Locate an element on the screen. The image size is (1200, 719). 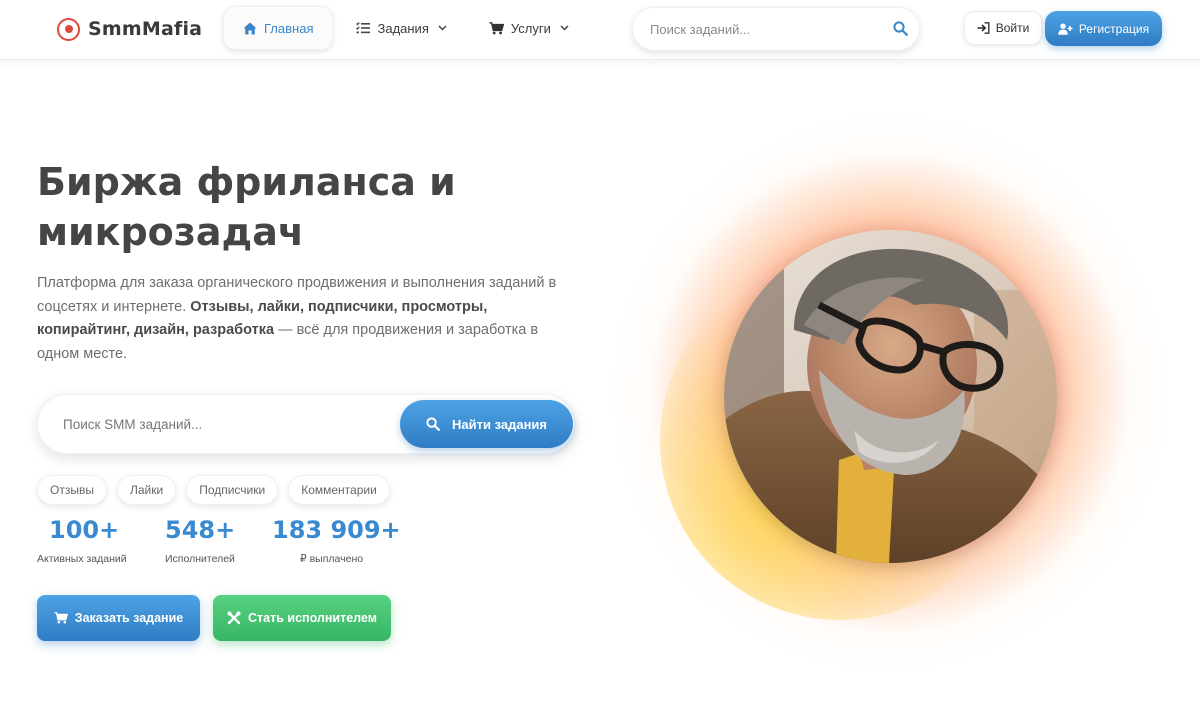
home-icon is located at coordinates (250, 28).